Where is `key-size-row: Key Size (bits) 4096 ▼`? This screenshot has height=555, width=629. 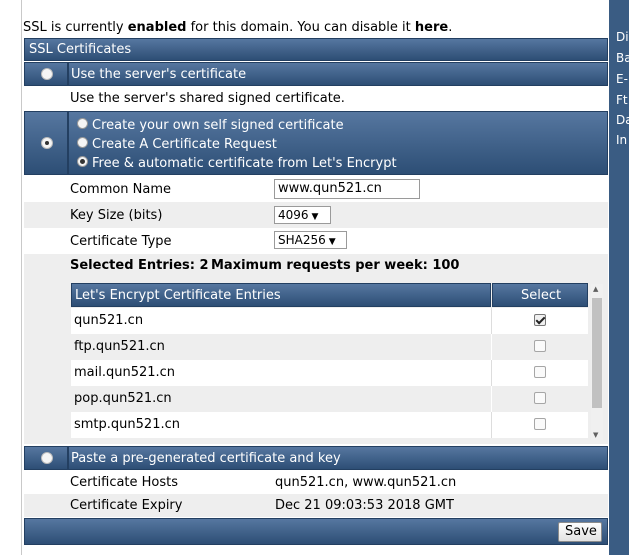
key-size-row: Key Size (bits) 4096 ▼ is located at coordinates (316, 215).